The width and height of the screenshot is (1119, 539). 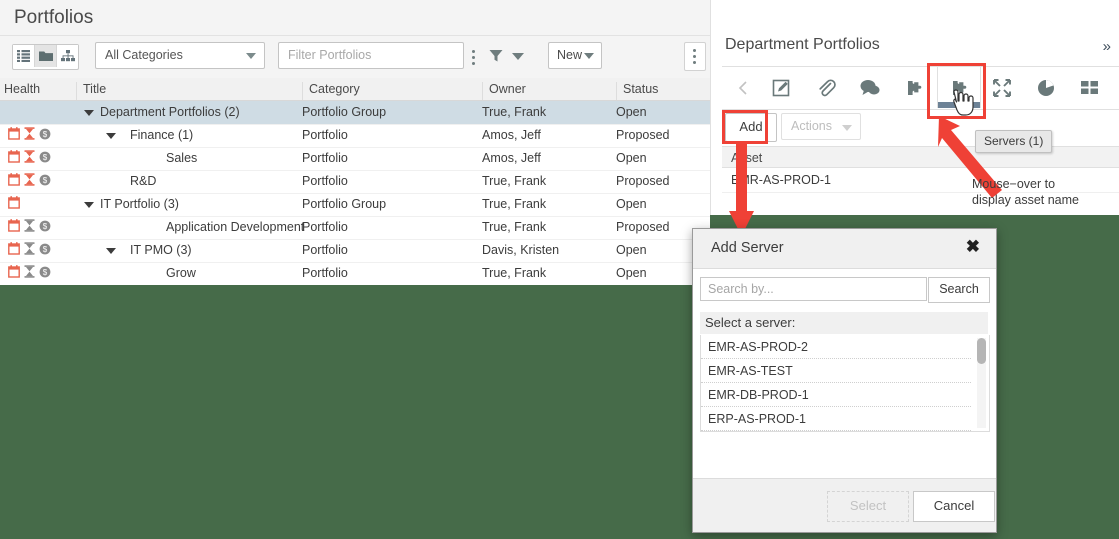 I want to click on cancel-button: Cancel, so click(x=954, y=506).